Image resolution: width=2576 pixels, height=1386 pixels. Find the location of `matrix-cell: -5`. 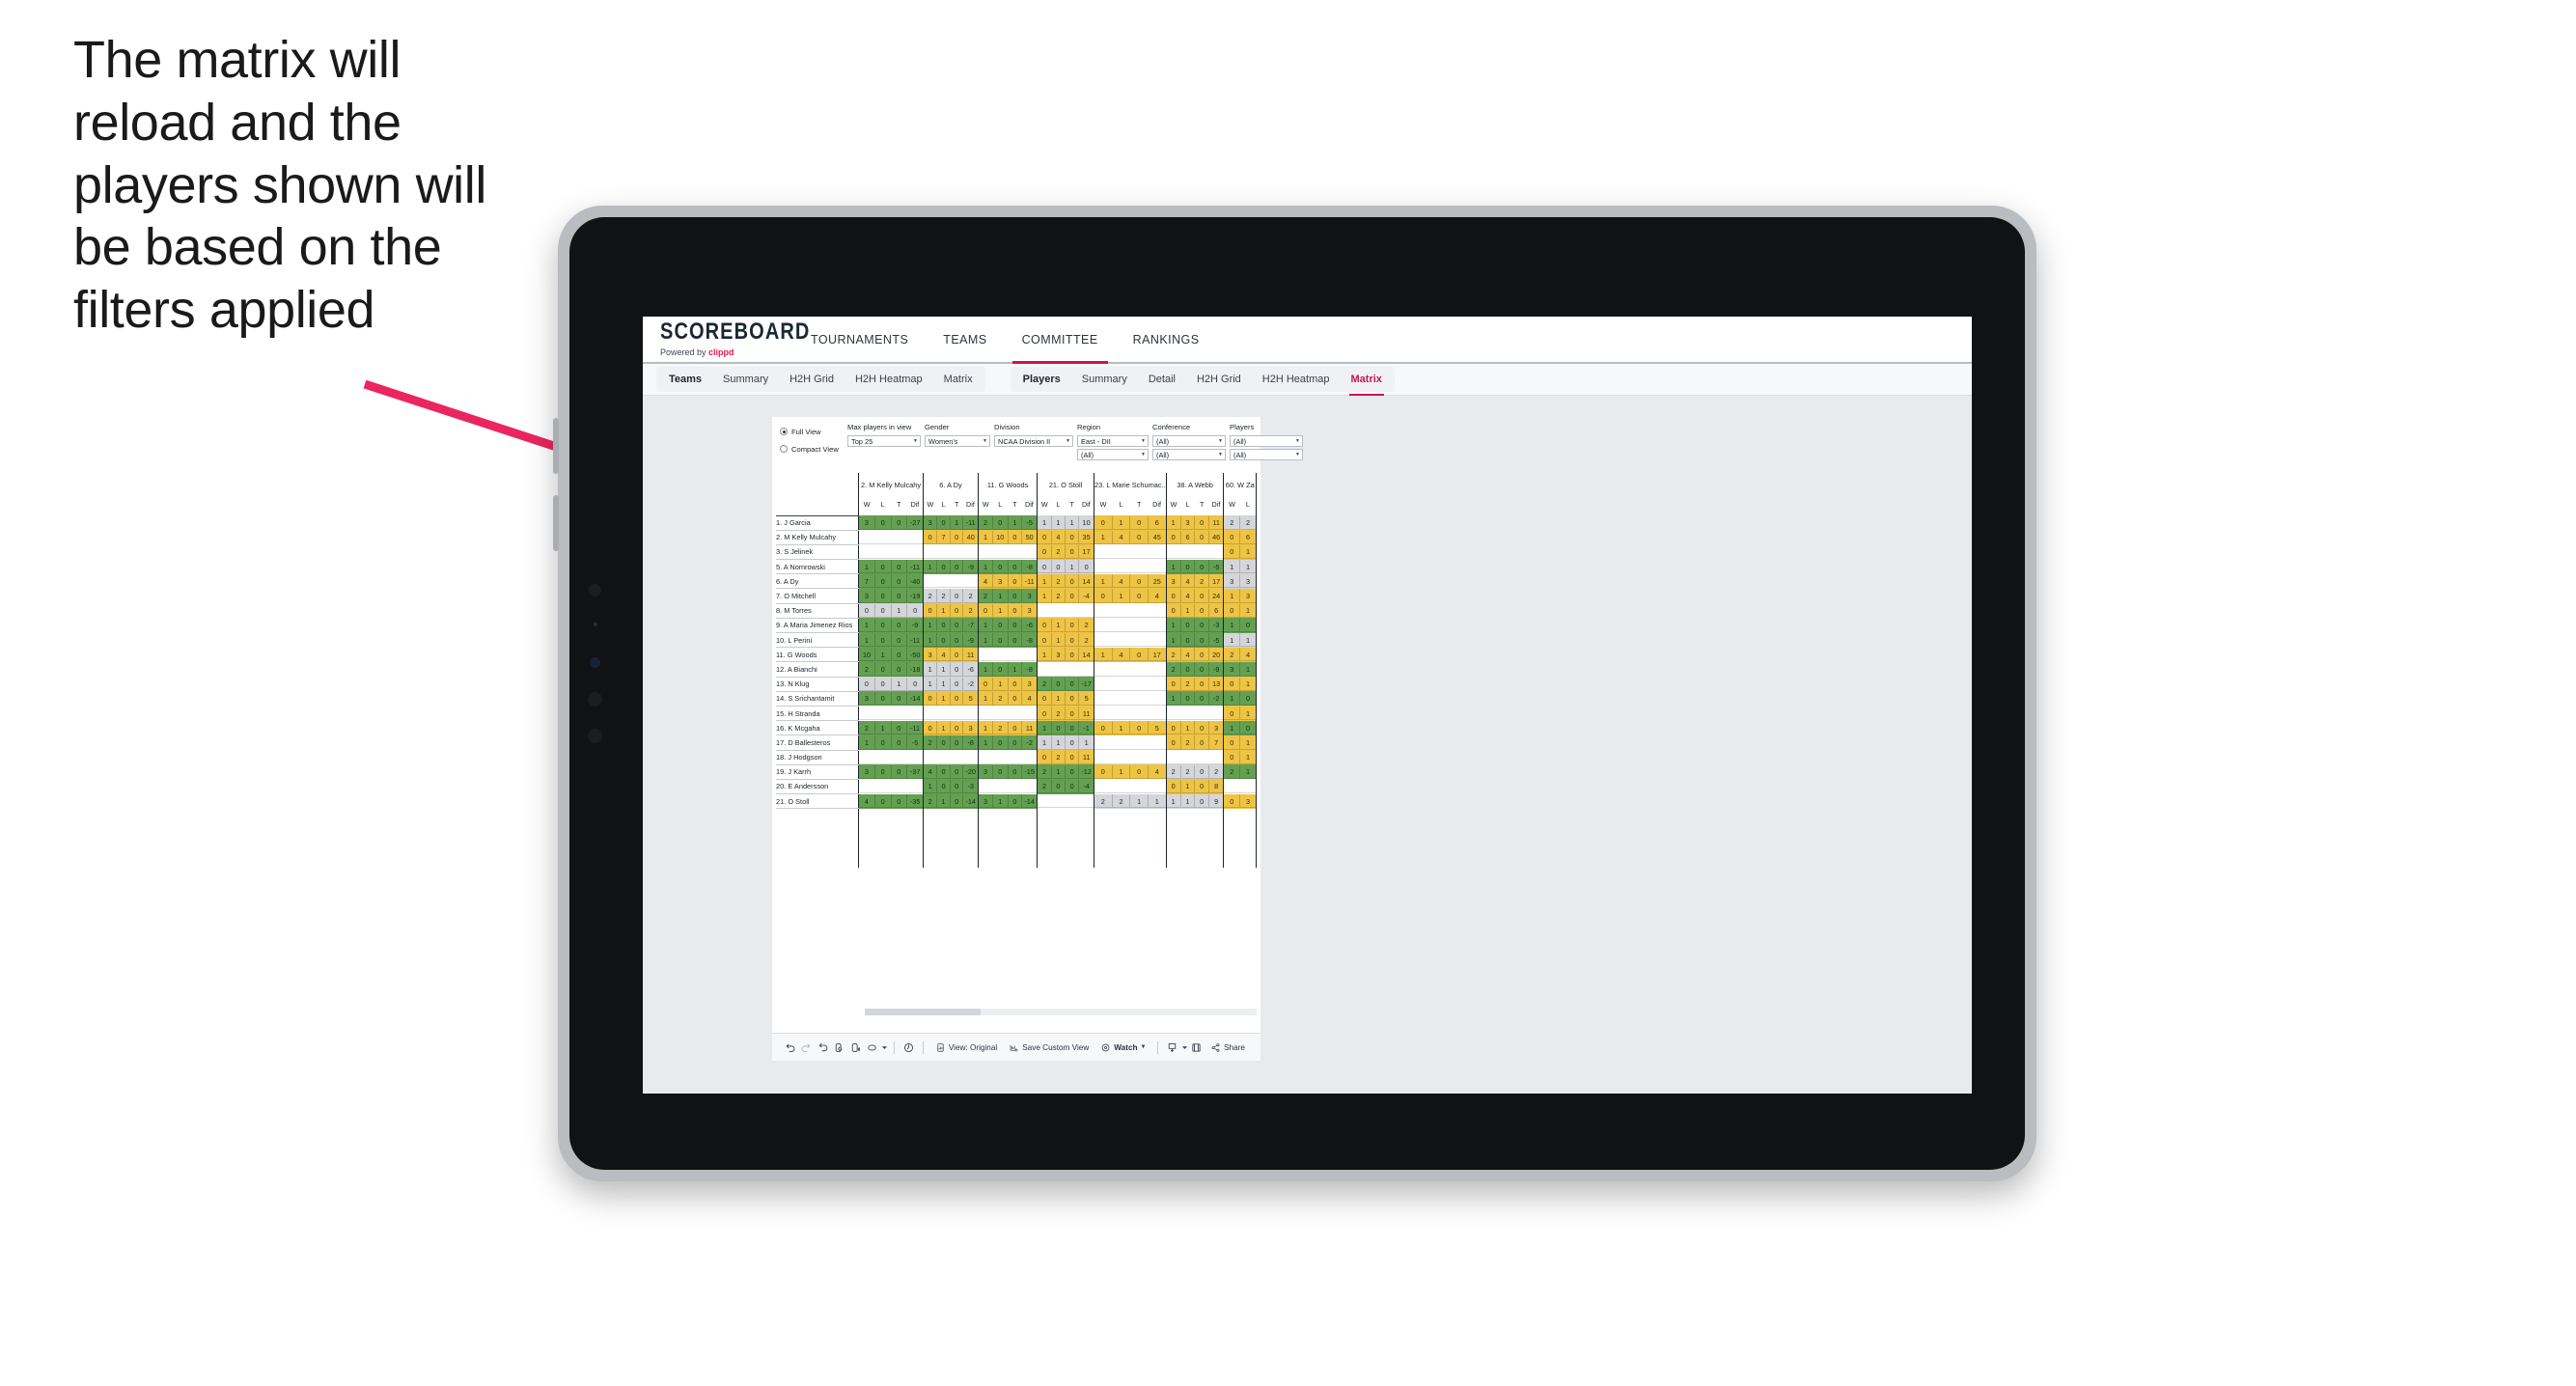

matrix-cell: -5 is located at coordinates (1216, 640).